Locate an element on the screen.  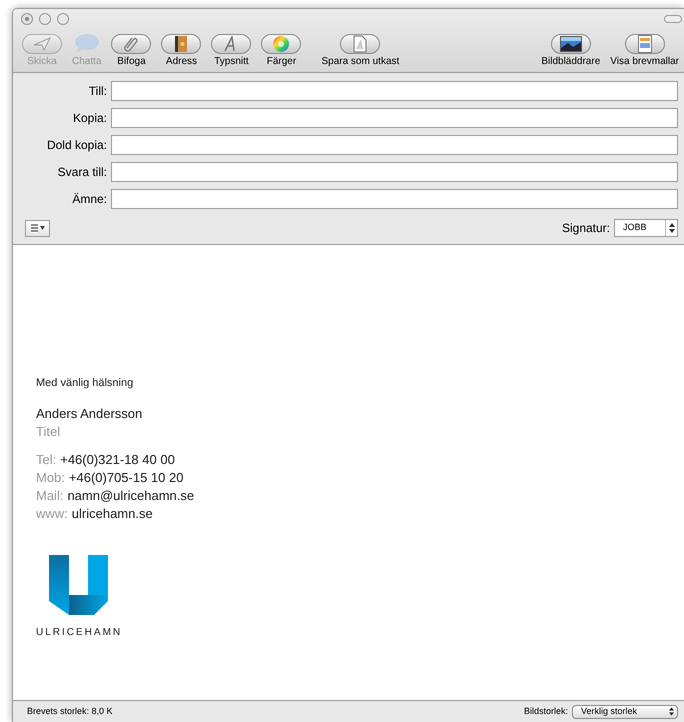
list-caret-icon is located at coordinates (37, 228).